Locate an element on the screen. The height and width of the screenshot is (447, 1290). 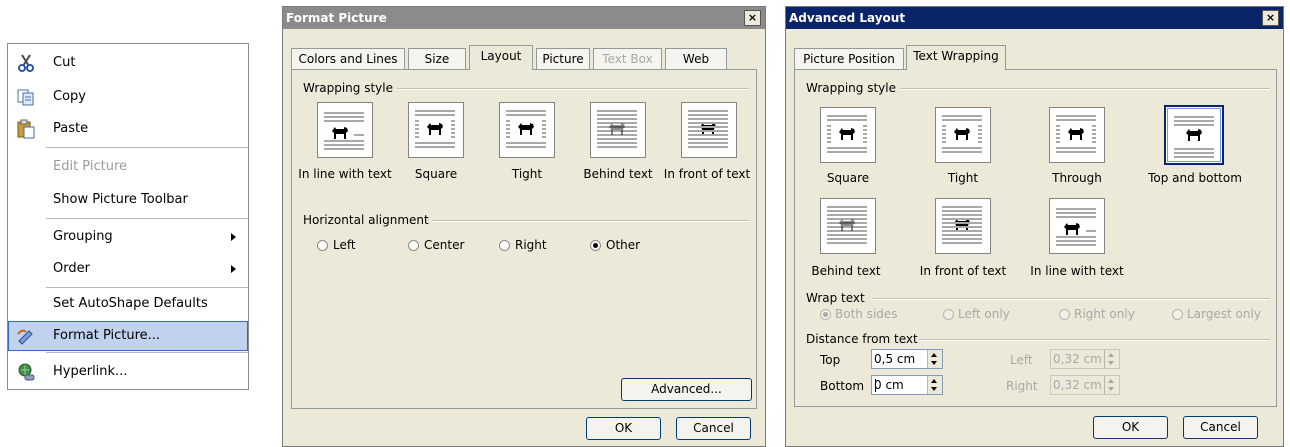
wrap-through-tile is located at coordinates (1077, 135).